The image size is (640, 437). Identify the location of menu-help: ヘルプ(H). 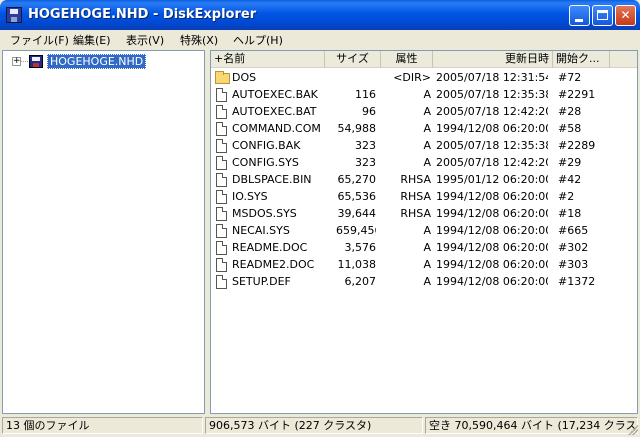
(258, 40).